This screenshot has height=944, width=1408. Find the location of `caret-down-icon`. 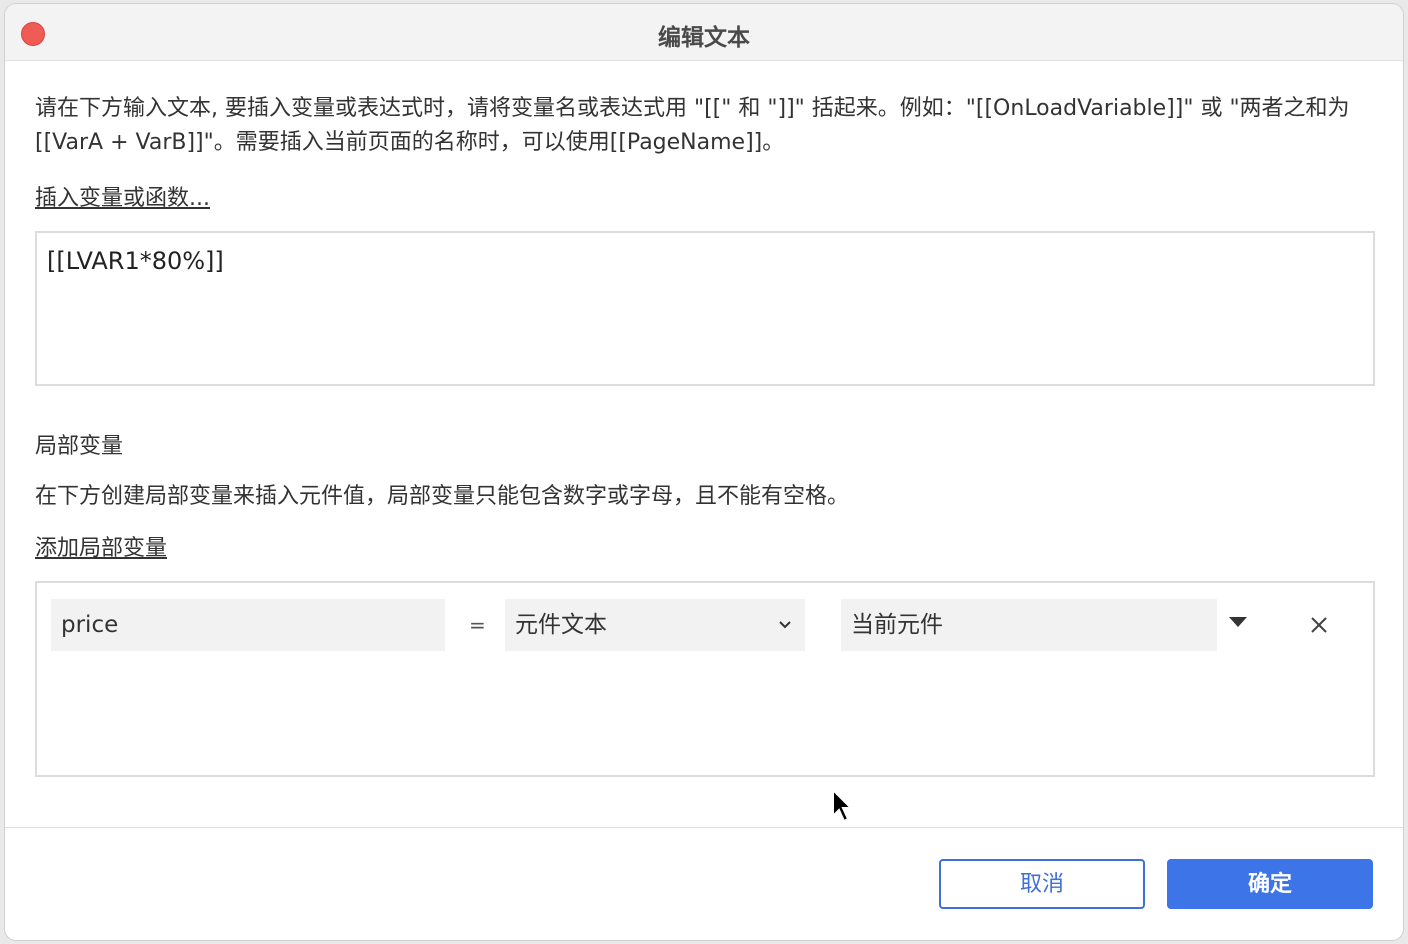

caret-down-icon is located at coordinates (1238, 622).